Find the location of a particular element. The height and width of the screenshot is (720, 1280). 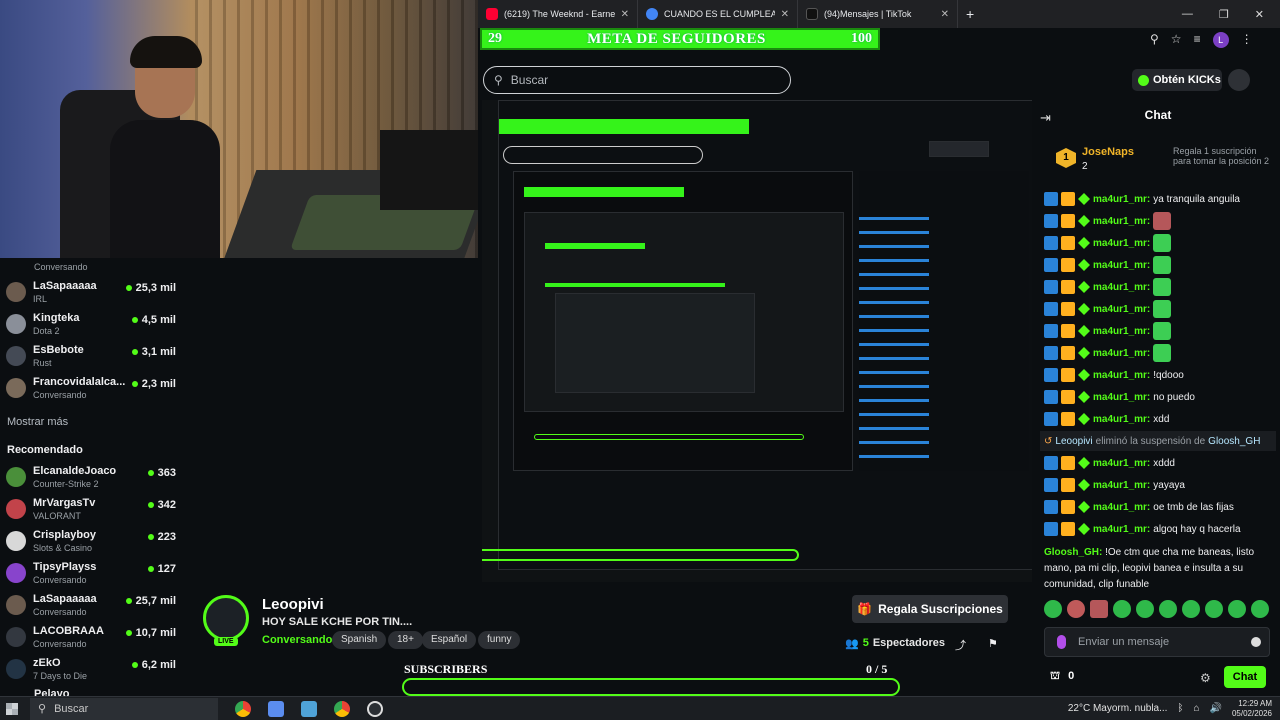

channel-category: Conversando is located at coordinates (60, 612).